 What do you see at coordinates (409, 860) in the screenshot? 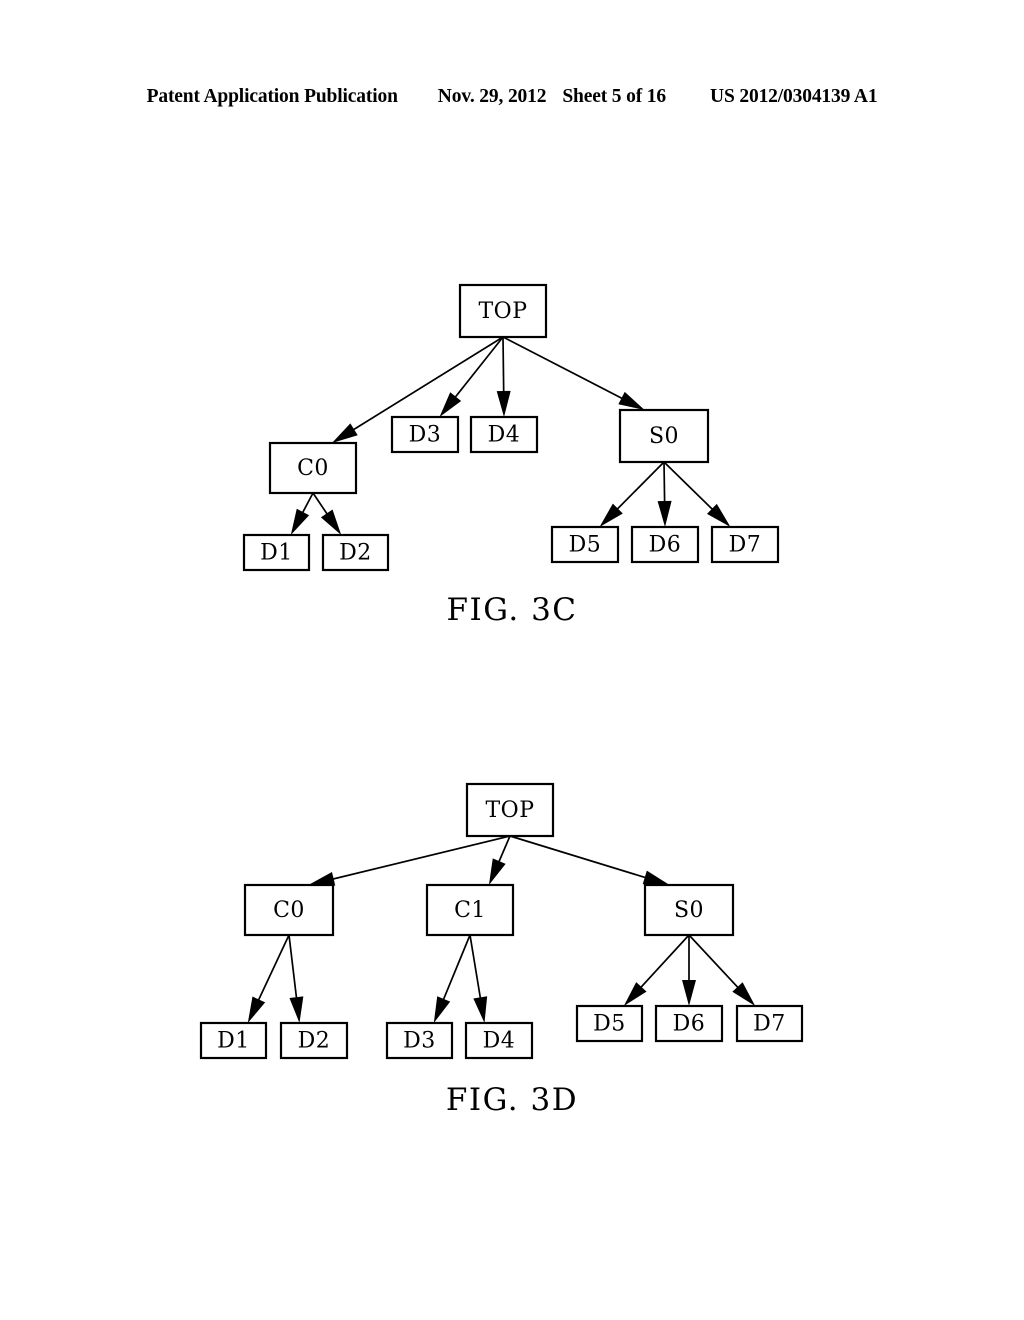
I see `edge-top-to-c0` at bounding box center [409, 860].